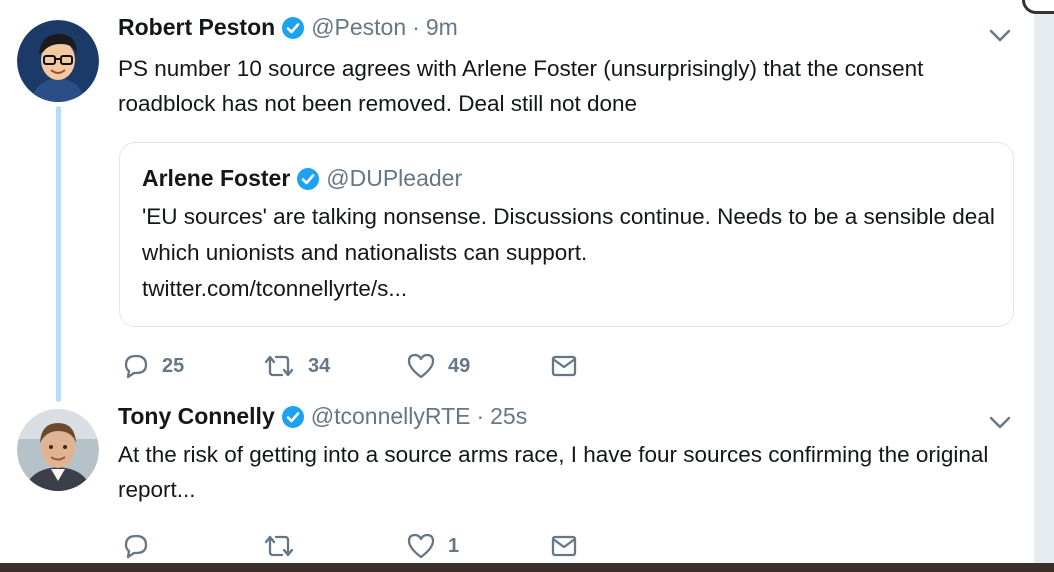 The width and height of the screenshot is (1054, 572). What do you see at coordinates (442, 27) in the screenshot?
I see `tweet-timestamp: 9m` at bounding box center [442, 27].